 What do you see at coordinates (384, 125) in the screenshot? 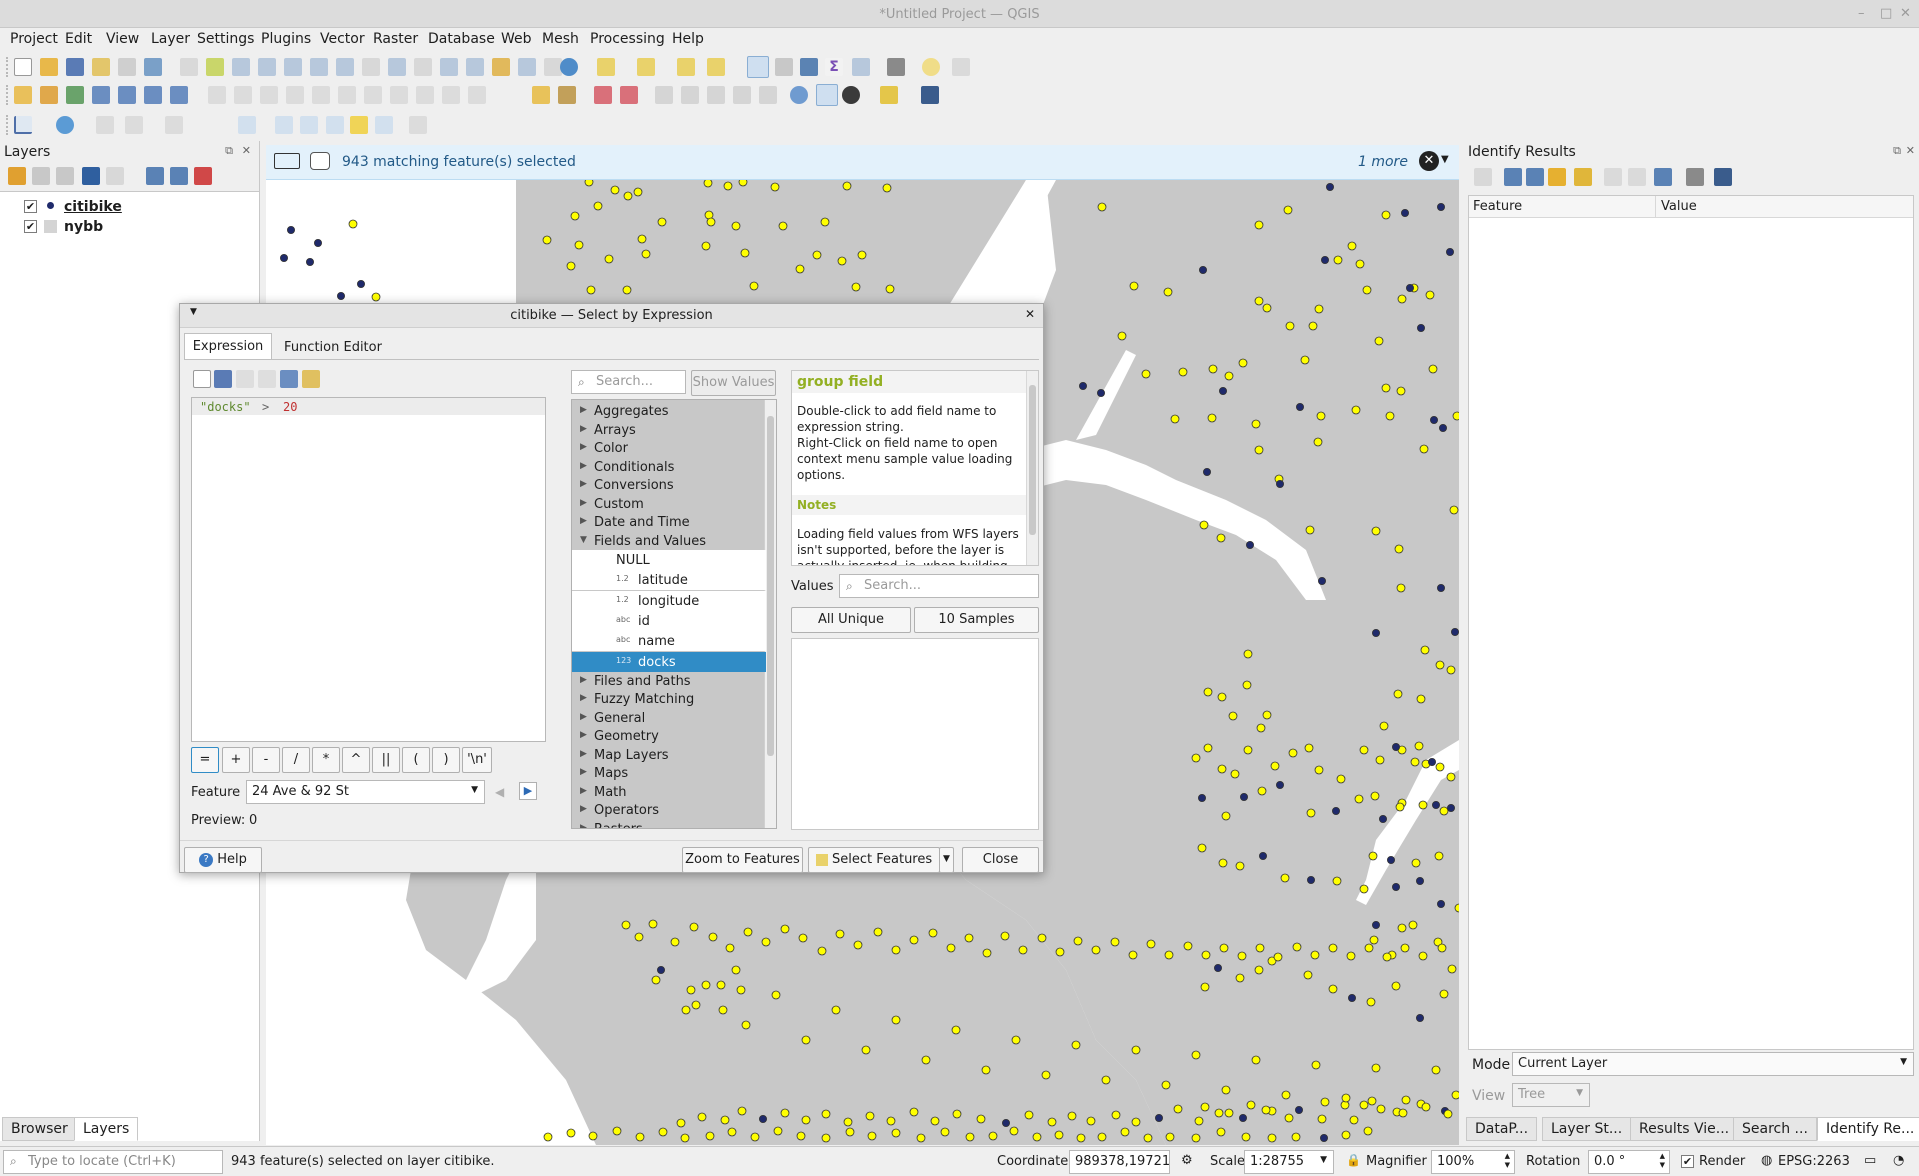
I see `reverse-line-icon` at bounding box center [384, 125].